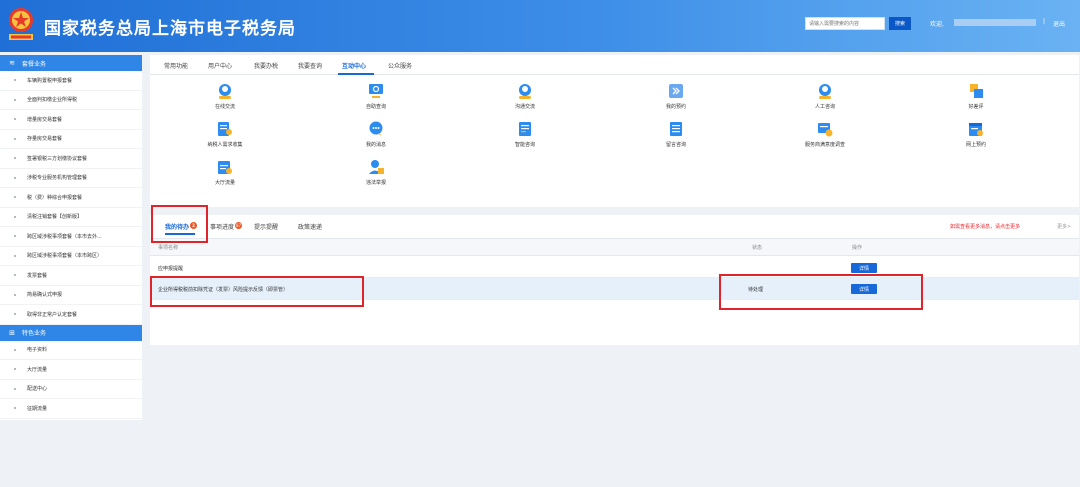 The width and height of the screenshot is (1080, 487). Describe the element at coordinates (57, 178) in the screenshot. I see `sidebar-item-label: 涉税专业服务机构管理套餐` at that location.